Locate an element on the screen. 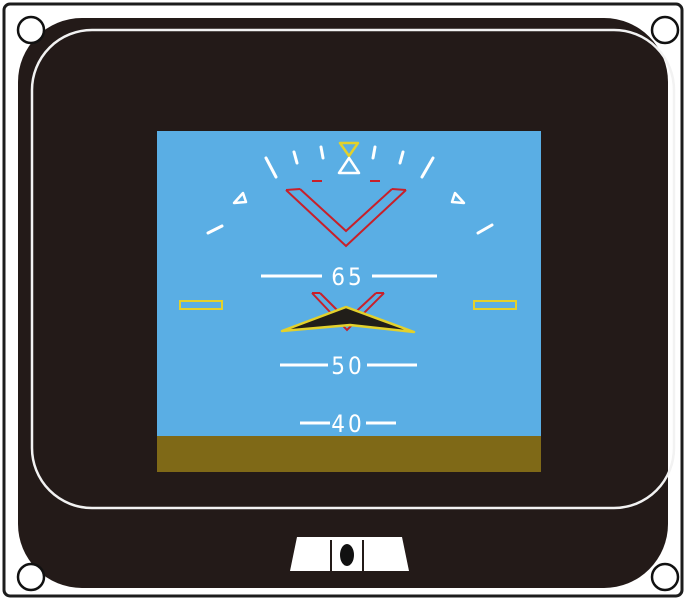  knob-icon is located at coordinates (349, 554).